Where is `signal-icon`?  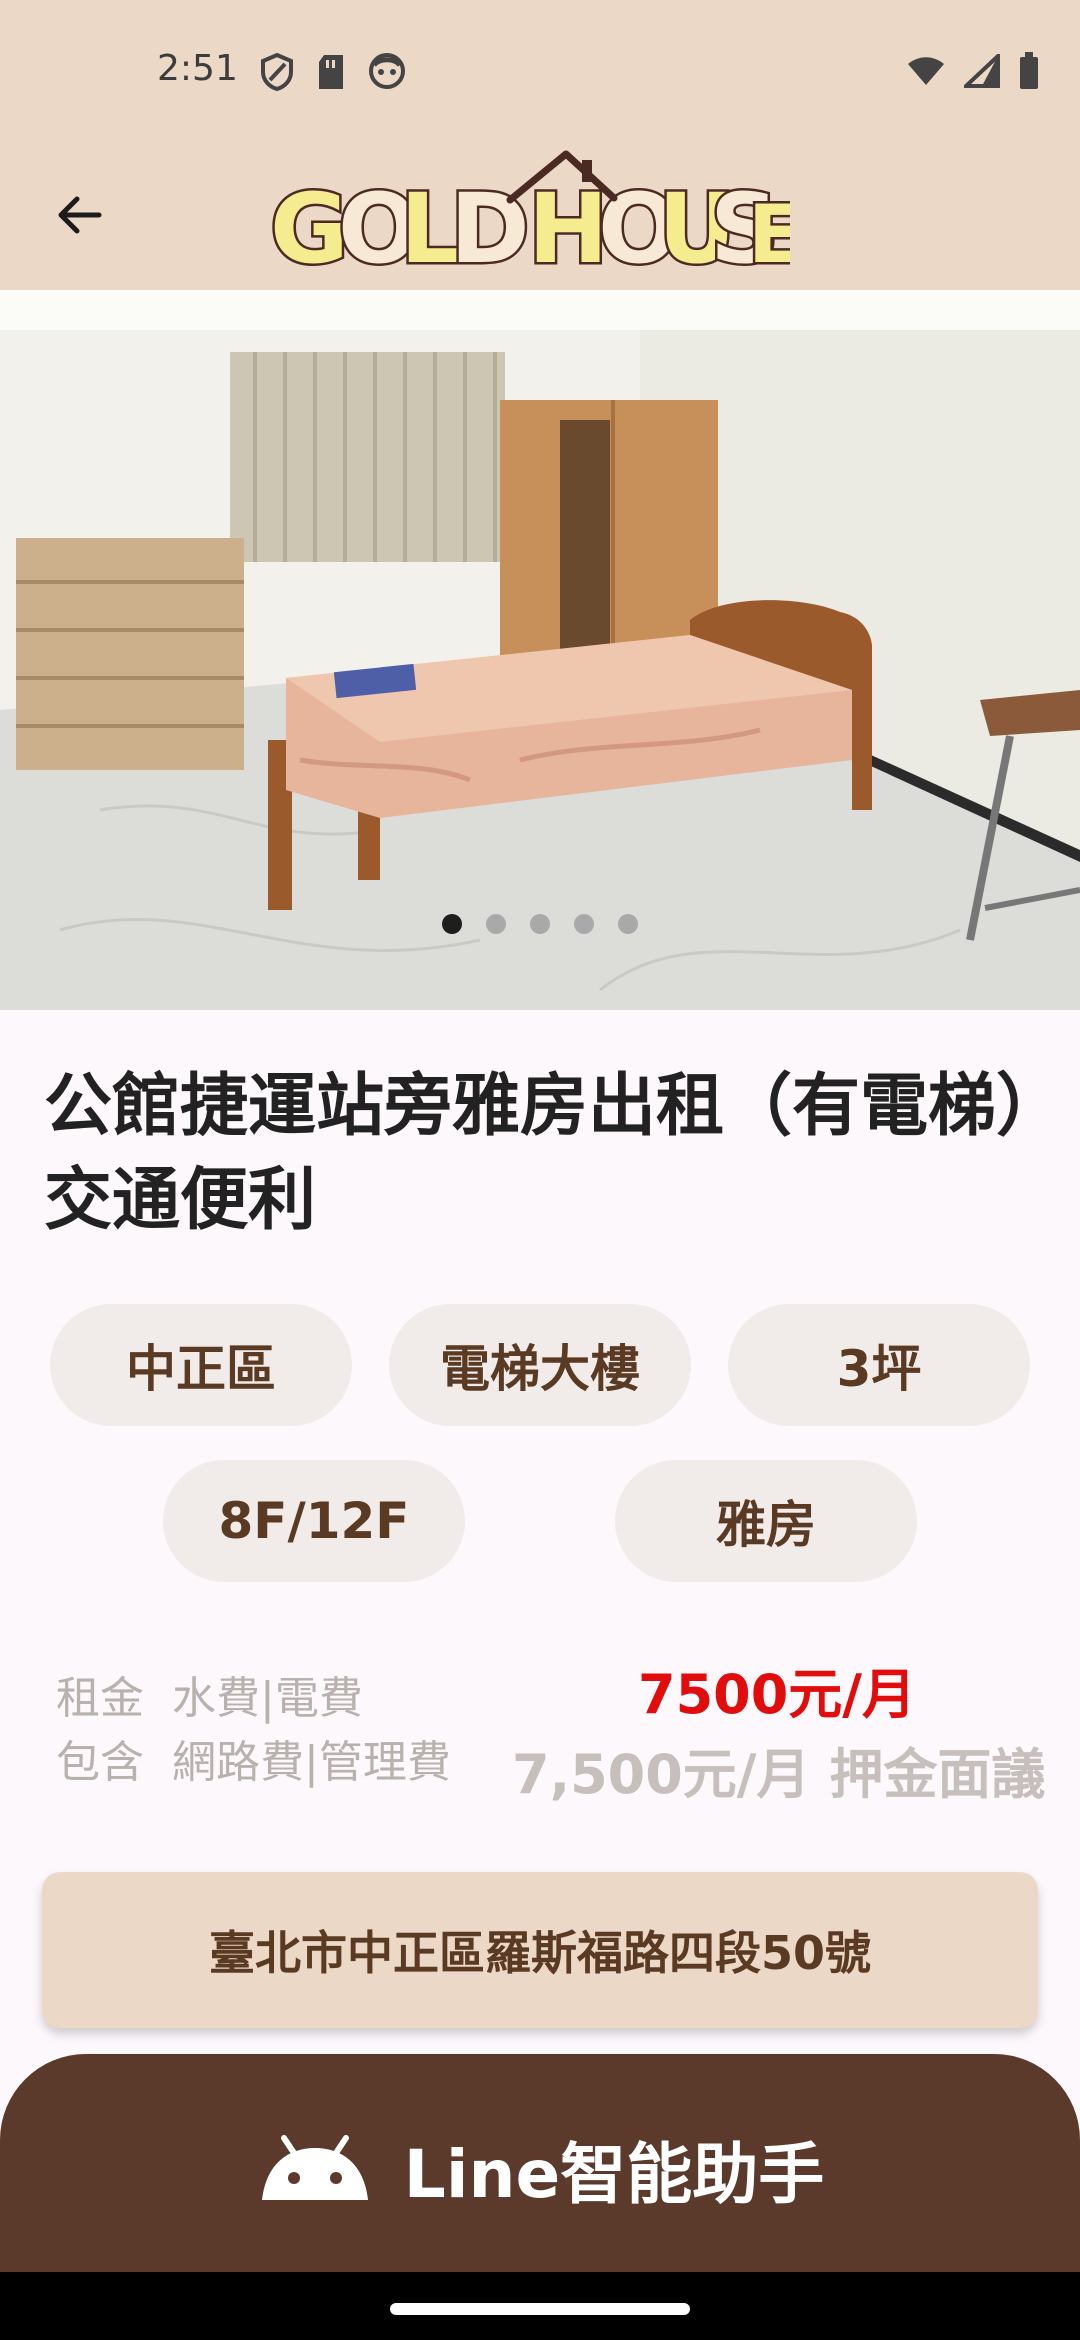
signal-icon is located at coordinates (982, 71).